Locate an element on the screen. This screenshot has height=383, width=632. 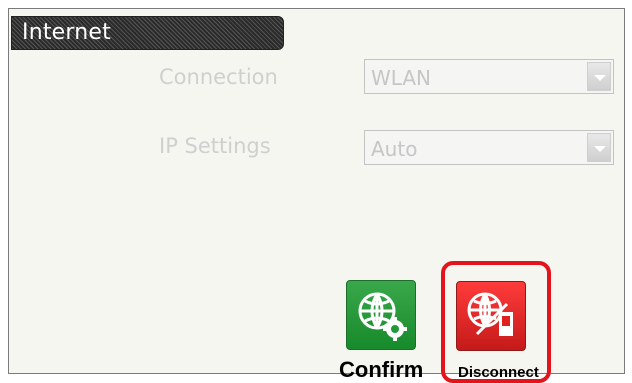
page-title: Internet is located at coordinates (66, 32).